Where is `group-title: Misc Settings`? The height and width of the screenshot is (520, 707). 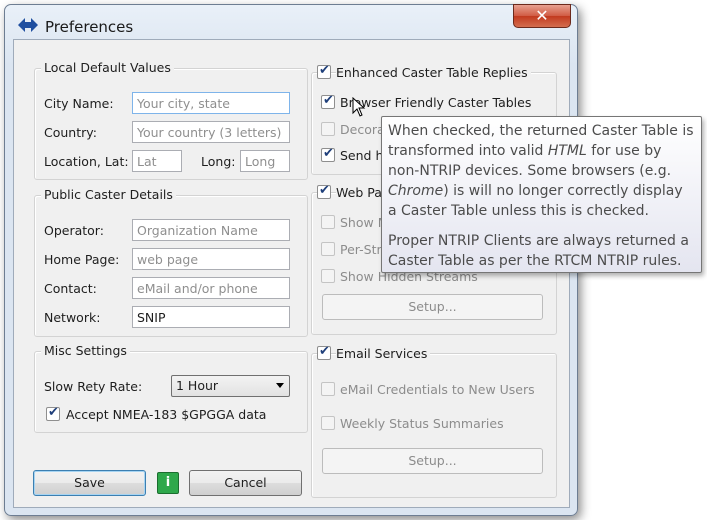 group-title: Misc Settings is located at coordinates (85, 350).